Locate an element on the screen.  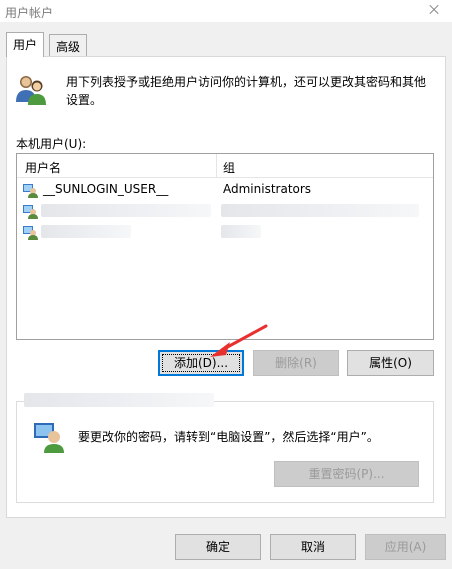
apply-button: 应用(A) is located at coordinates (405, 547).